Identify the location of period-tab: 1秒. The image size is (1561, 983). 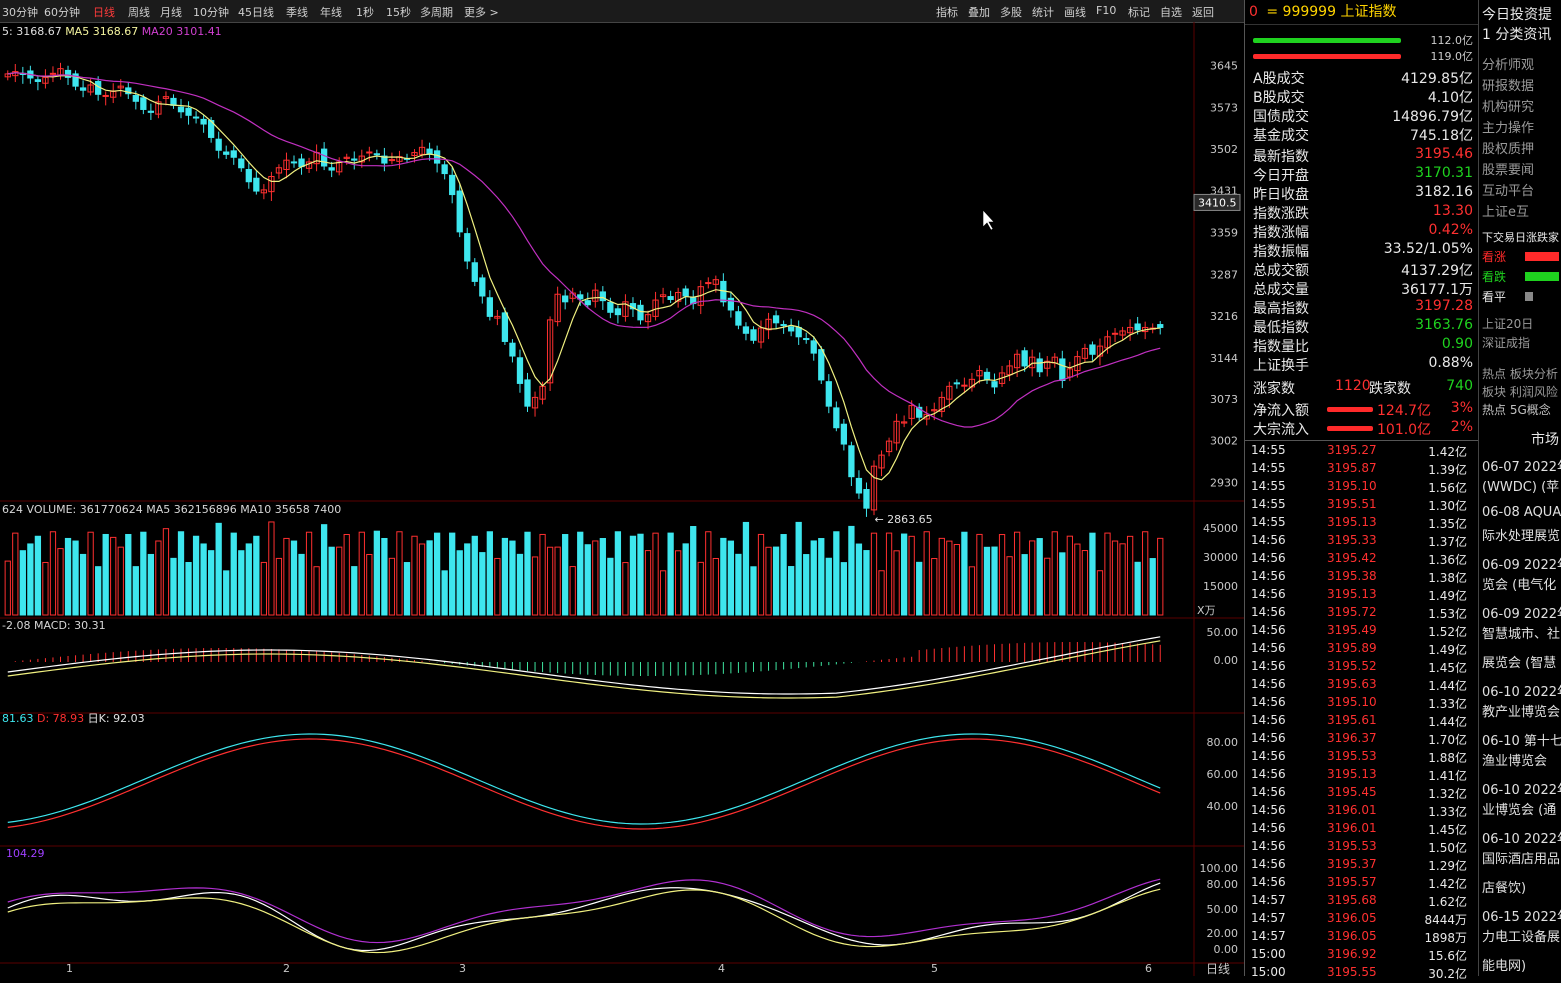
(365, 12).